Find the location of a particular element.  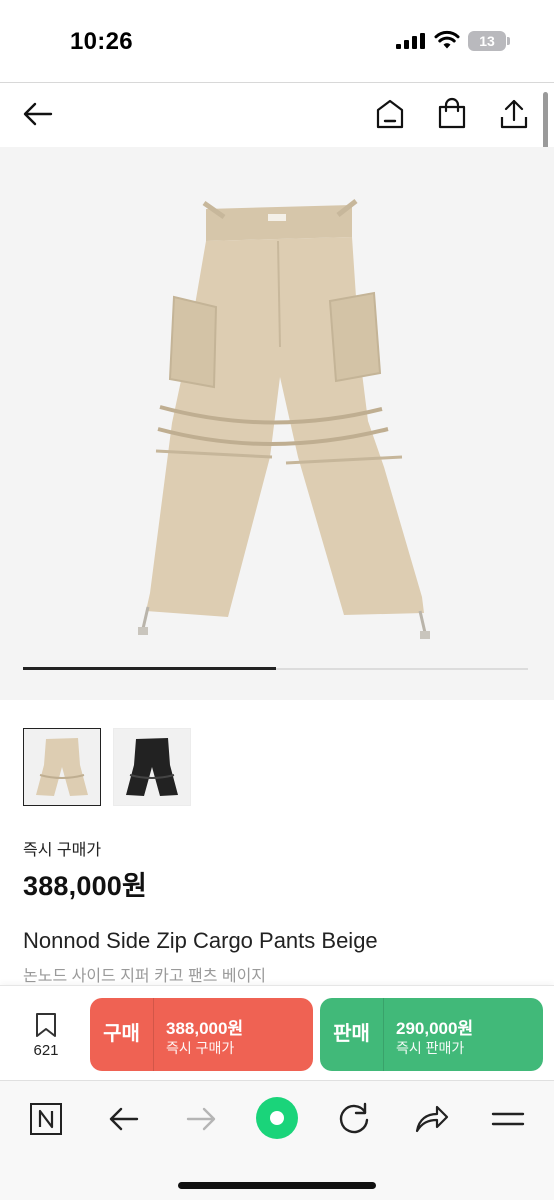

buy-price: 388,000원 is located at coordinates (205, 1028).